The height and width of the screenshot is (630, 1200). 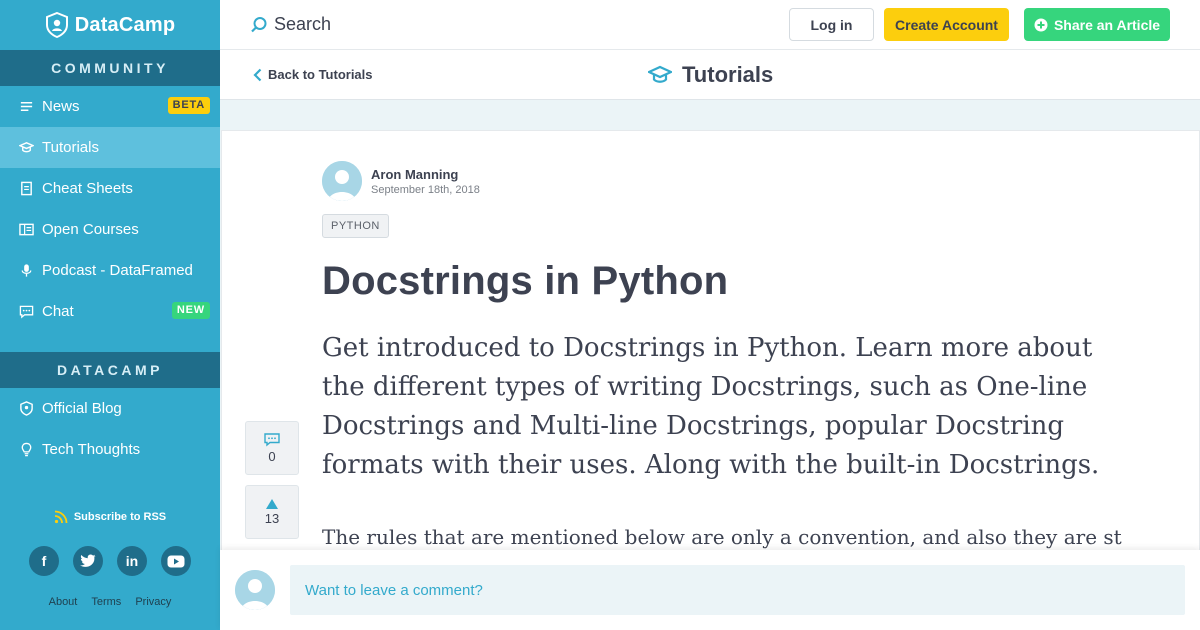 What do you see at coordinates (26, 450) in the screenshot?
I see `lightbulb-icon` at bounding box center [26, 450].